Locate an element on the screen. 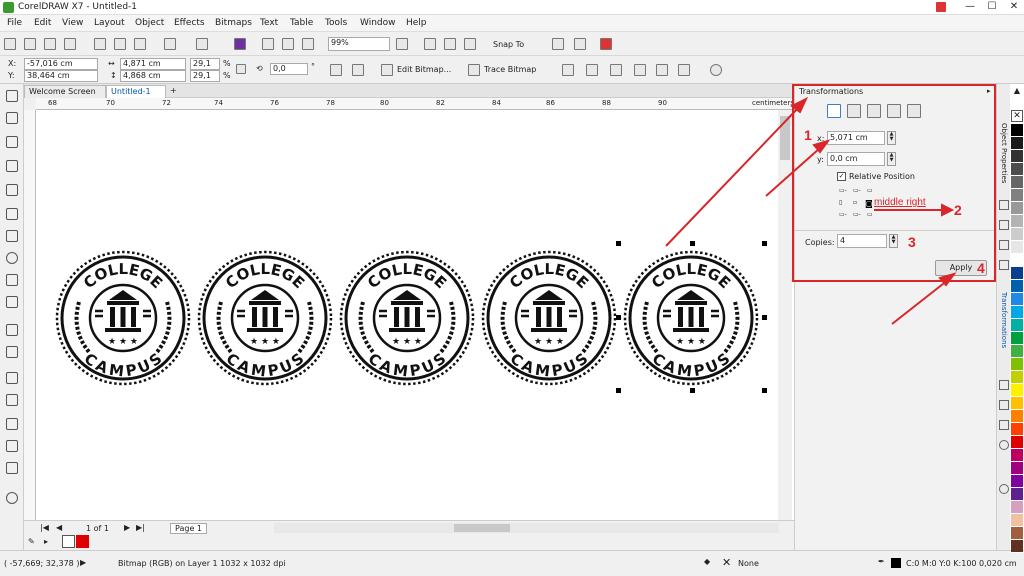 The width and height of the screenshot is (1024, 576). pick-tool-icon is located at coordinates (12, 96).